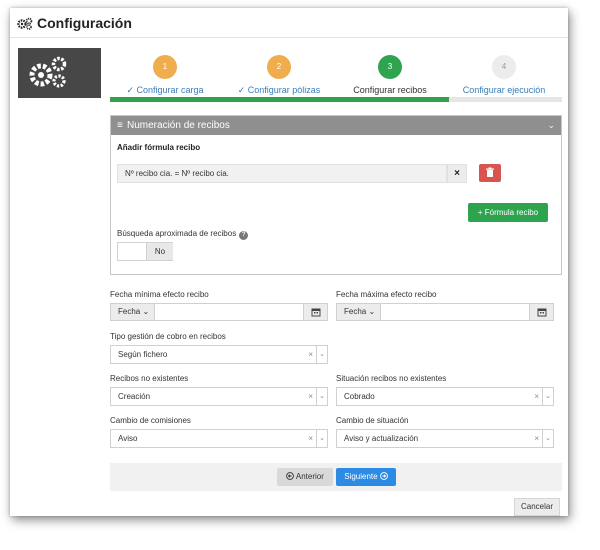 The image size is (600, 550). I want to click on fecha-max-label: Fecha máxima efecto recibo, so click(386, 294).